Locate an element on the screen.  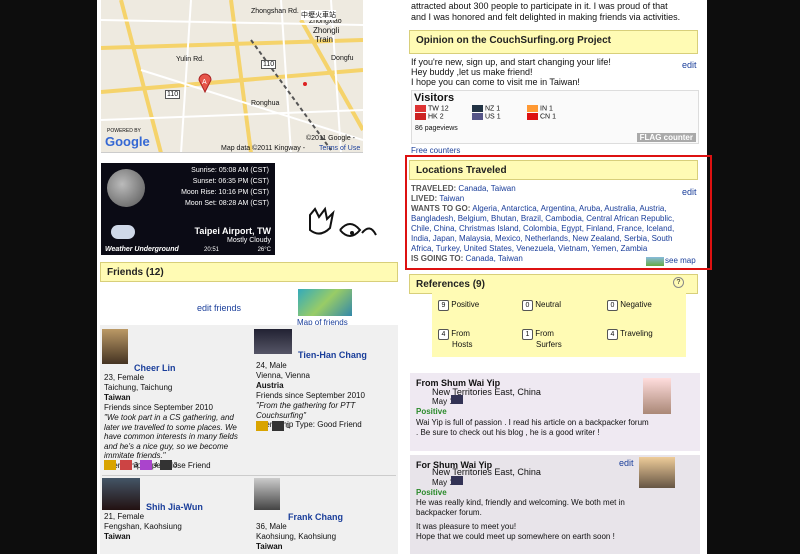
opinion-text: Hey buddy ,let us make friend! is located at coordinates (472, 72).